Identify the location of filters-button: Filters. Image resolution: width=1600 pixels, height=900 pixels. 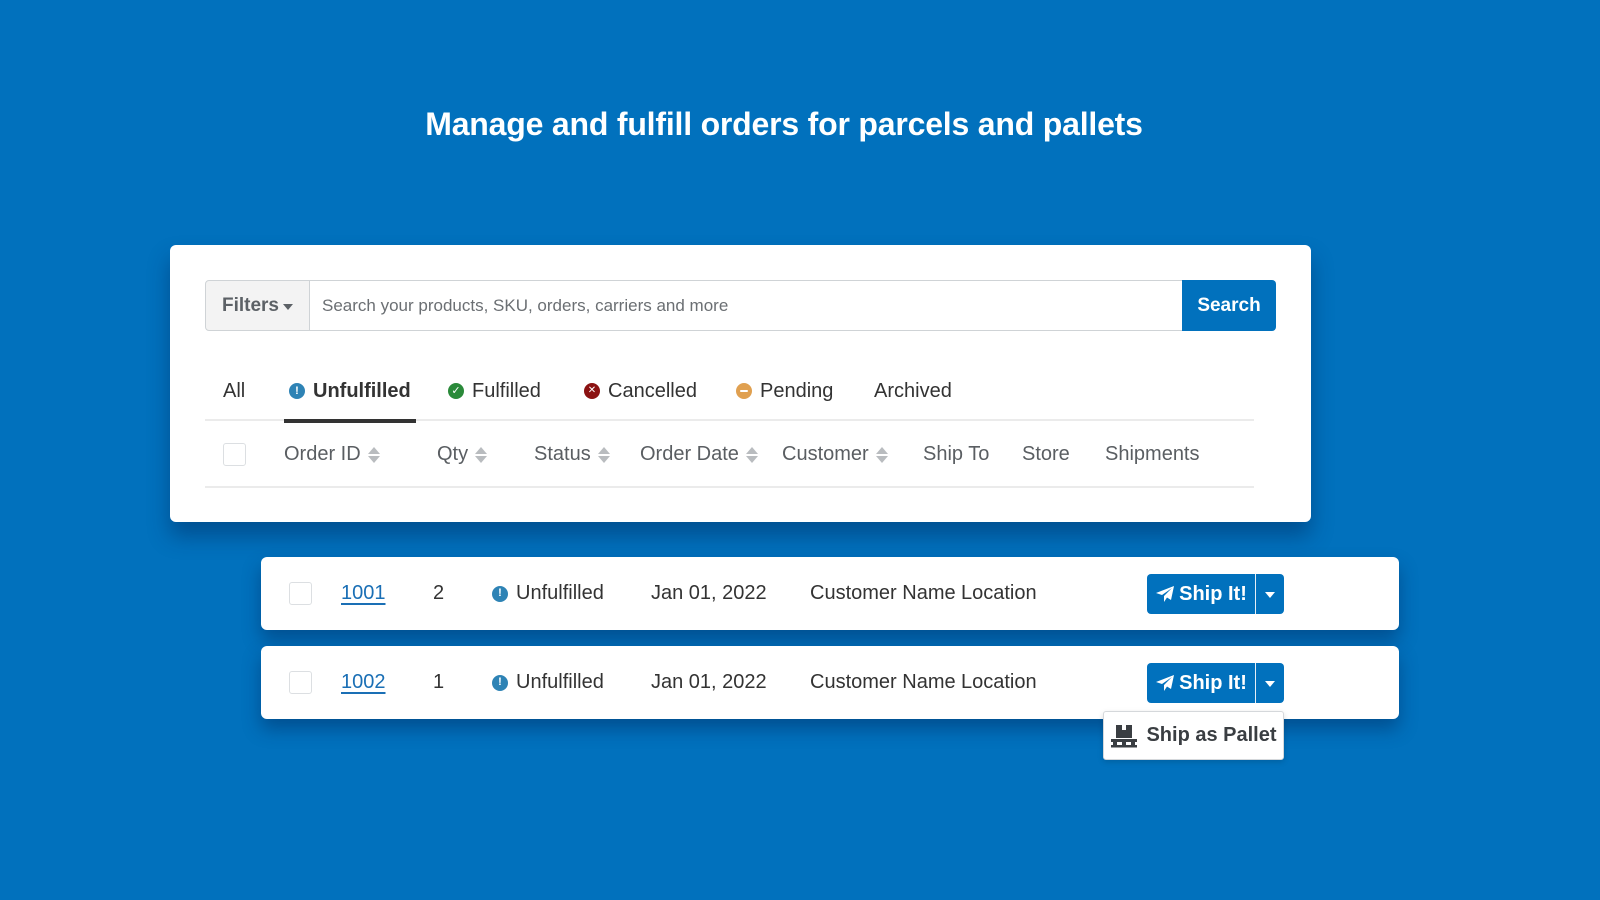
(257, 305).